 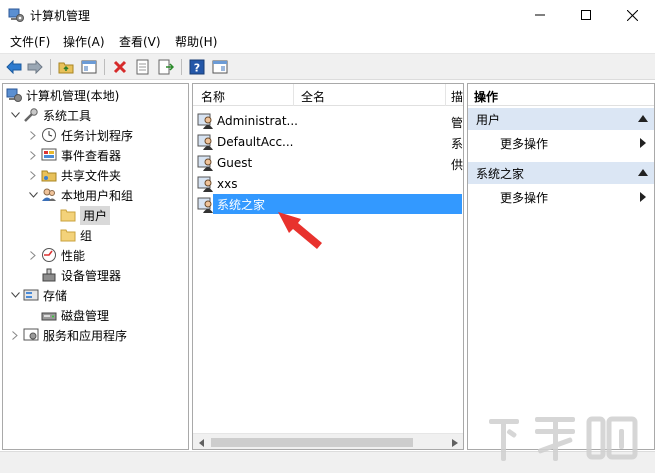 What do you see at coordinates (14, 67) in the screenshot?
I see `back-icon` at bounding box center [14, 67].